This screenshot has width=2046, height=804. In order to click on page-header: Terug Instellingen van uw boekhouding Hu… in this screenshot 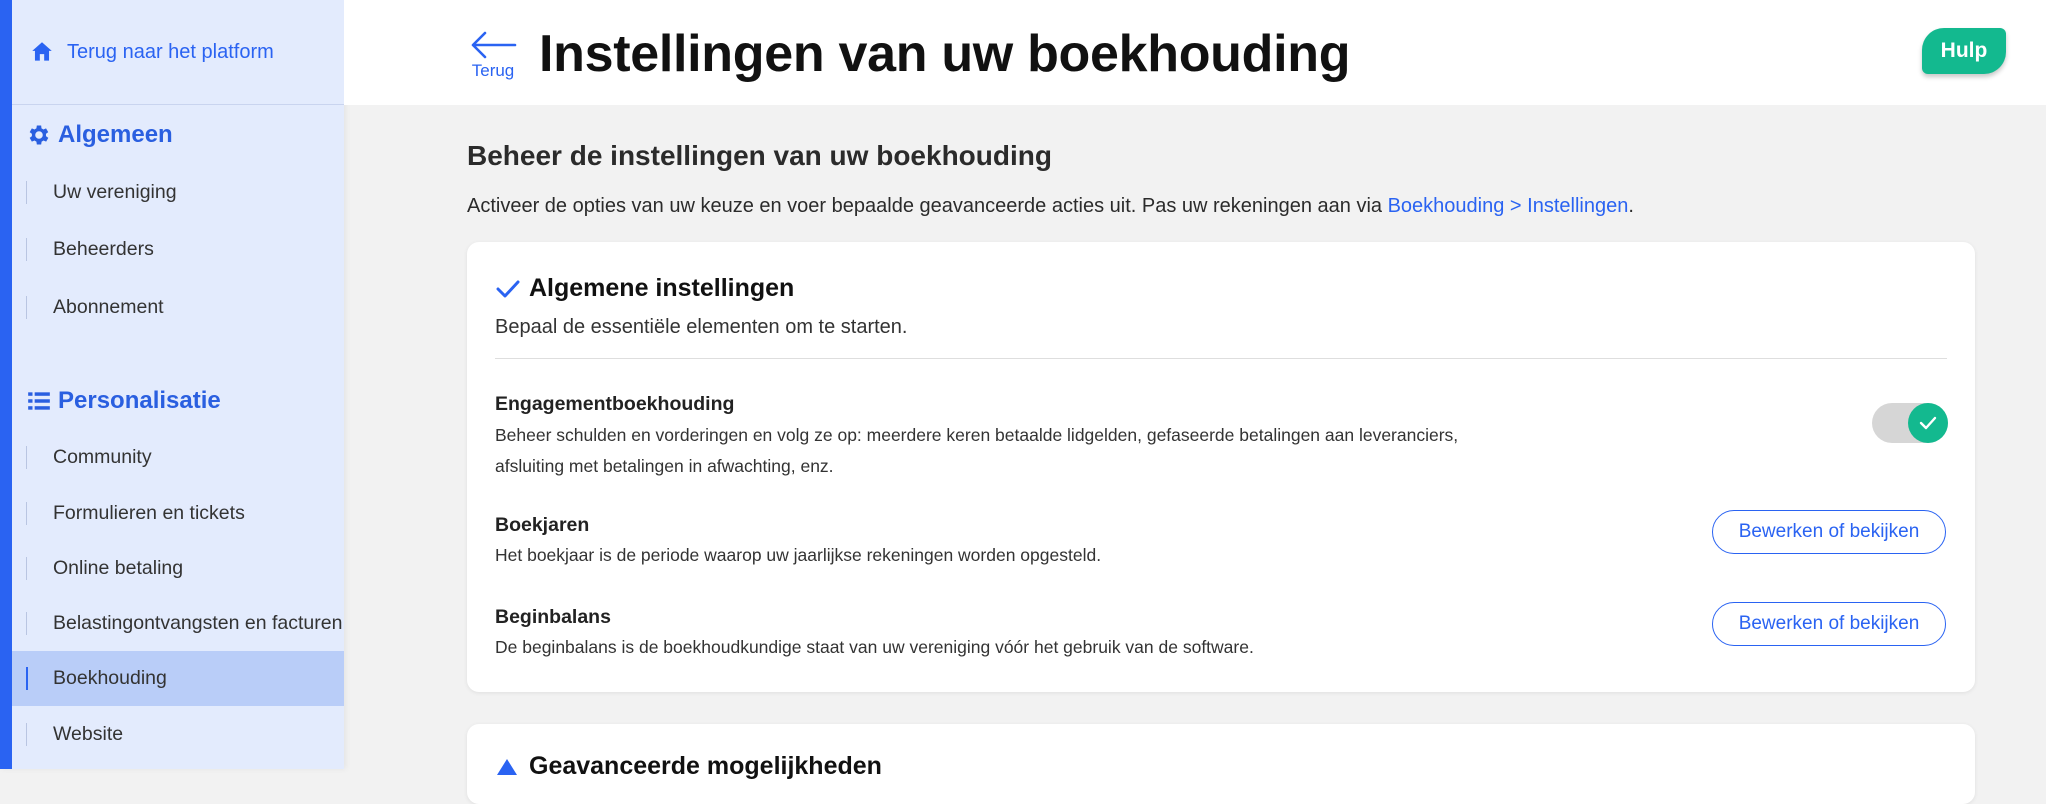, I will do `click(1195, 52)`.